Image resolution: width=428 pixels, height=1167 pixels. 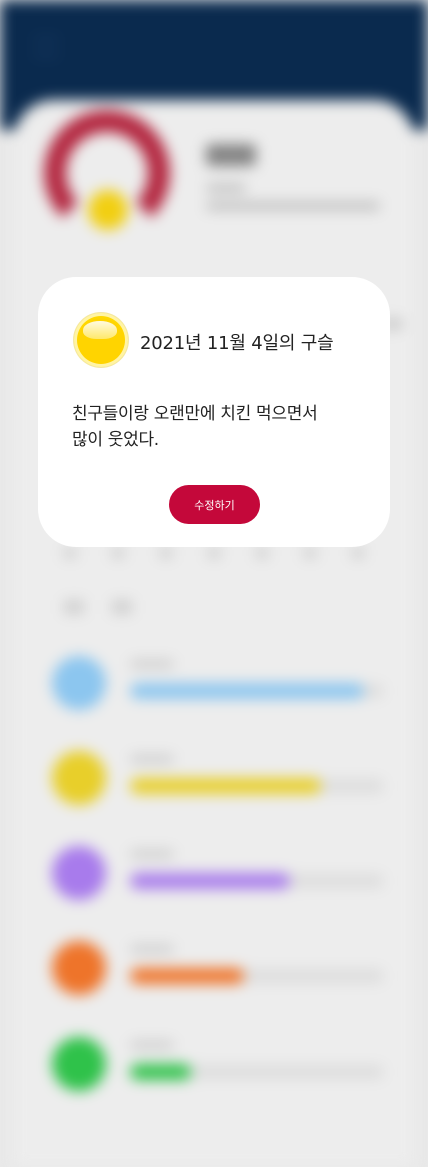 I want to click on menu-icon, so click(x=46, y=47).